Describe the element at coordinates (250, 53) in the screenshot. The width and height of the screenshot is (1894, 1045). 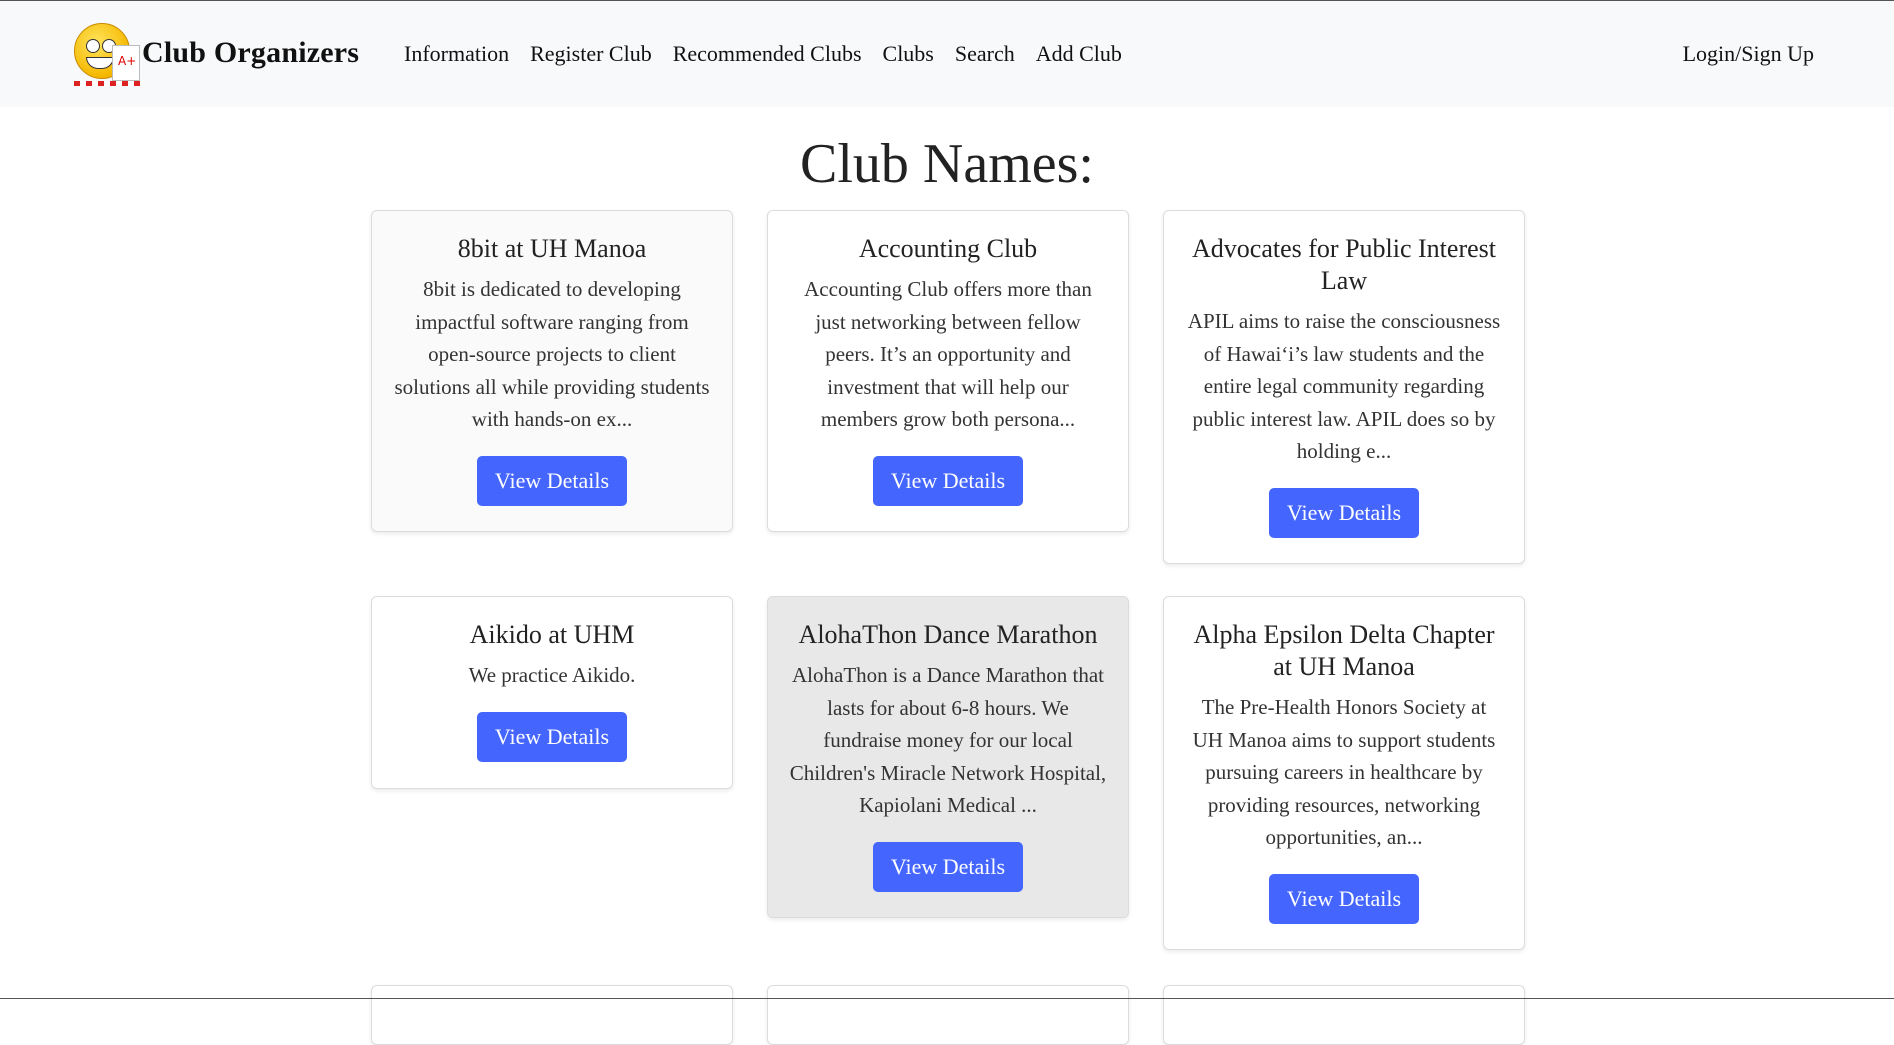
I see `brand-name: Club Organizers` at that location.